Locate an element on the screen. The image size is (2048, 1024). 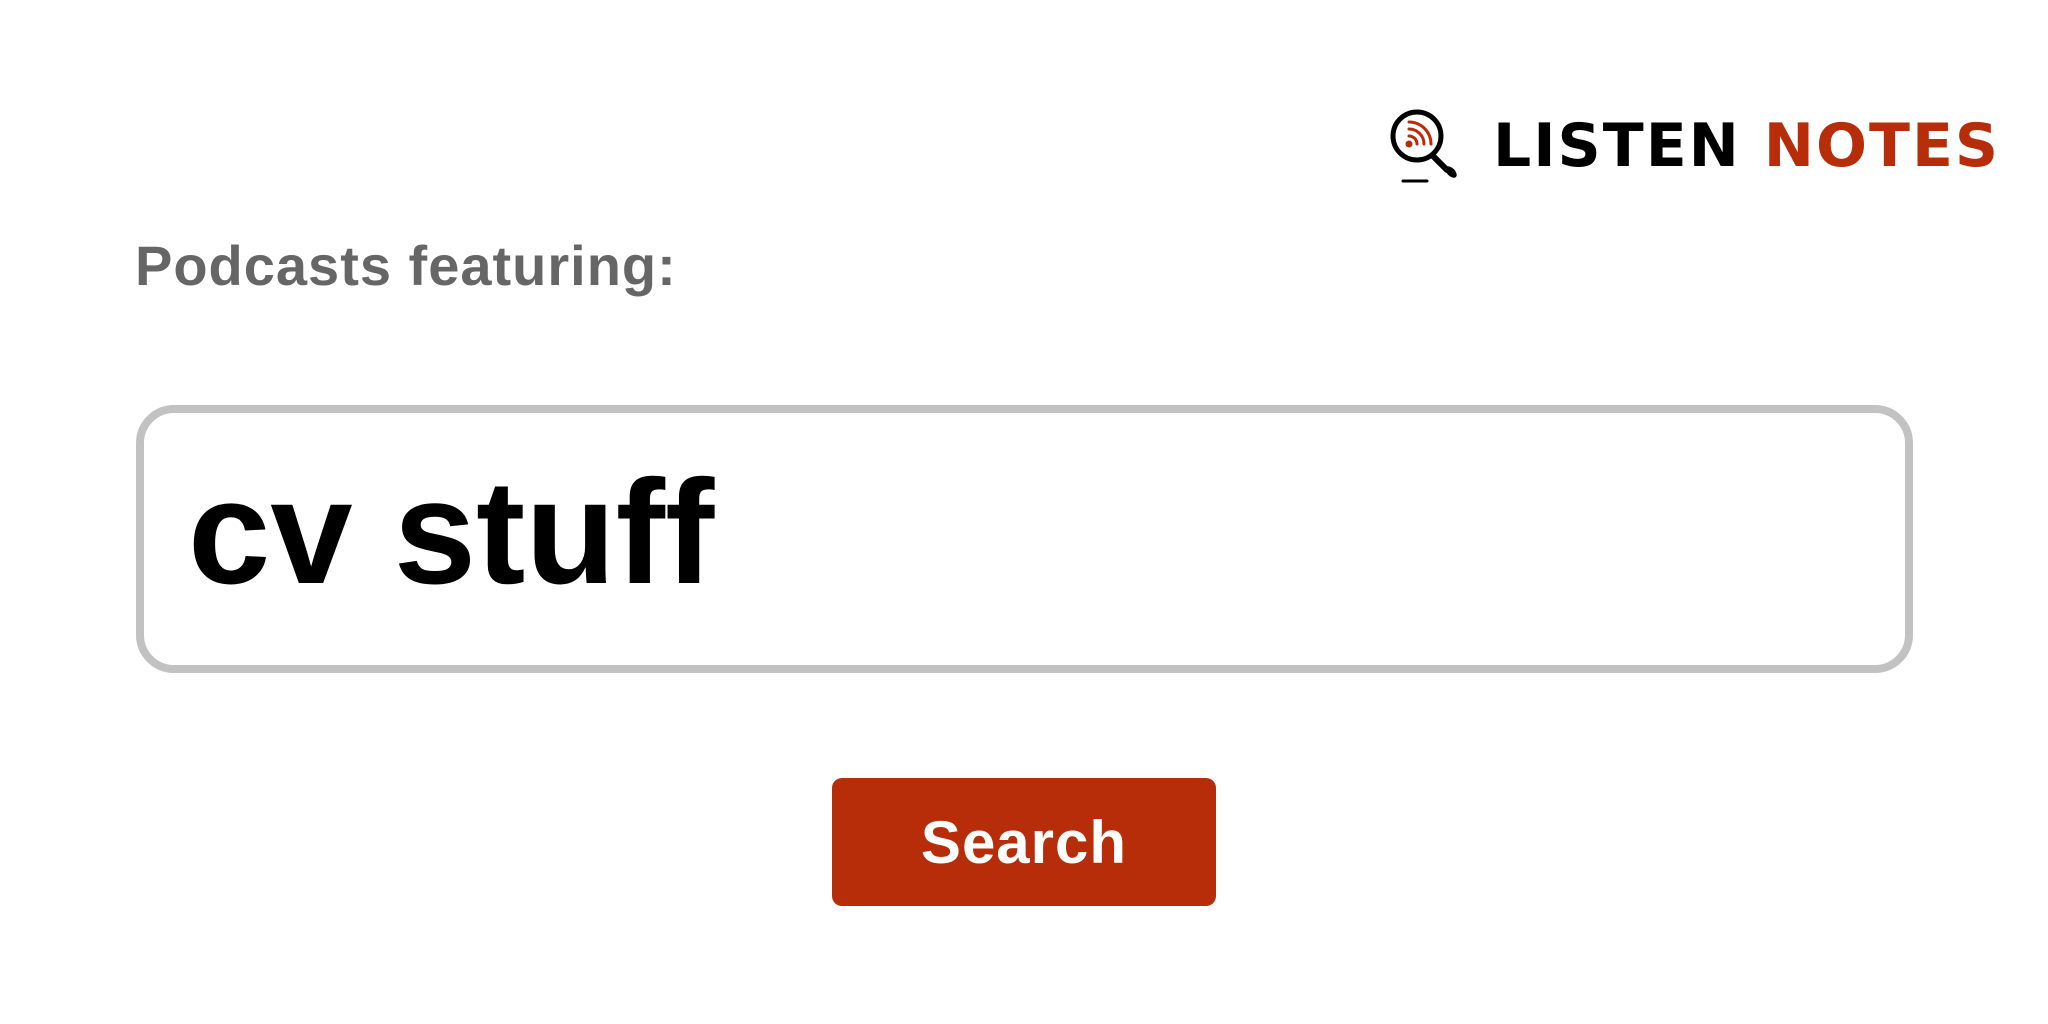
search-query-text: cv stuff is located at coordinates (451, 532).